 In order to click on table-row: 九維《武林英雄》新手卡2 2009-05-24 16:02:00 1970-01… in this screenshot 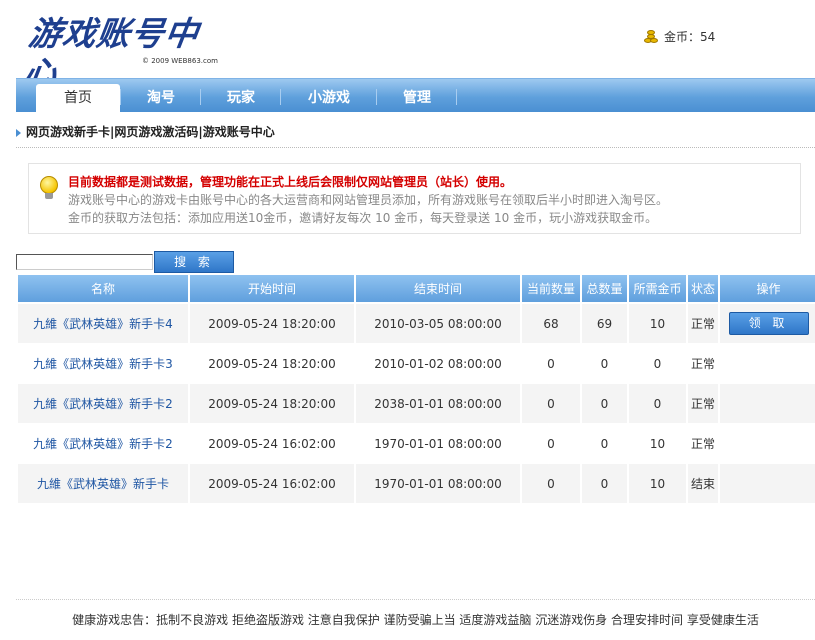, I will do `click(416, 444)`.